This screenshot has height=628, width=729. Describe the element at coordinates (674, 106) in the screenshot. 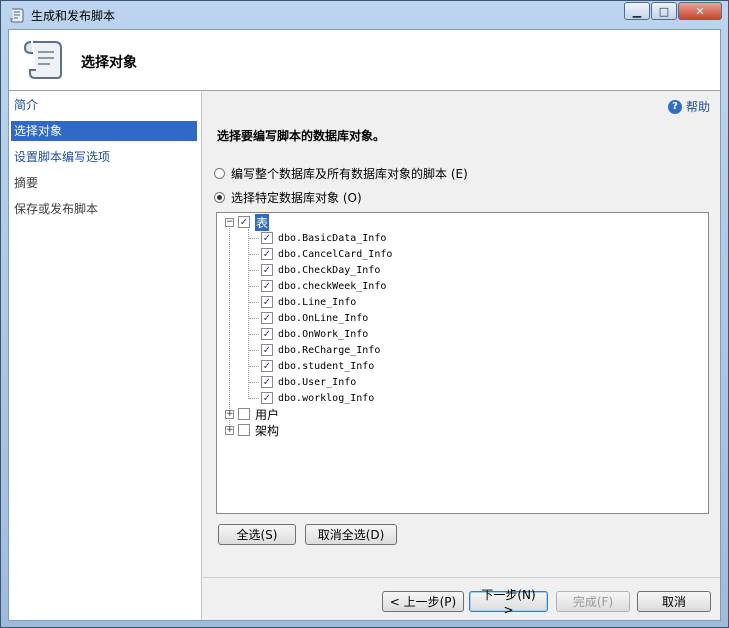

I see `help-icon: ?` at that location.